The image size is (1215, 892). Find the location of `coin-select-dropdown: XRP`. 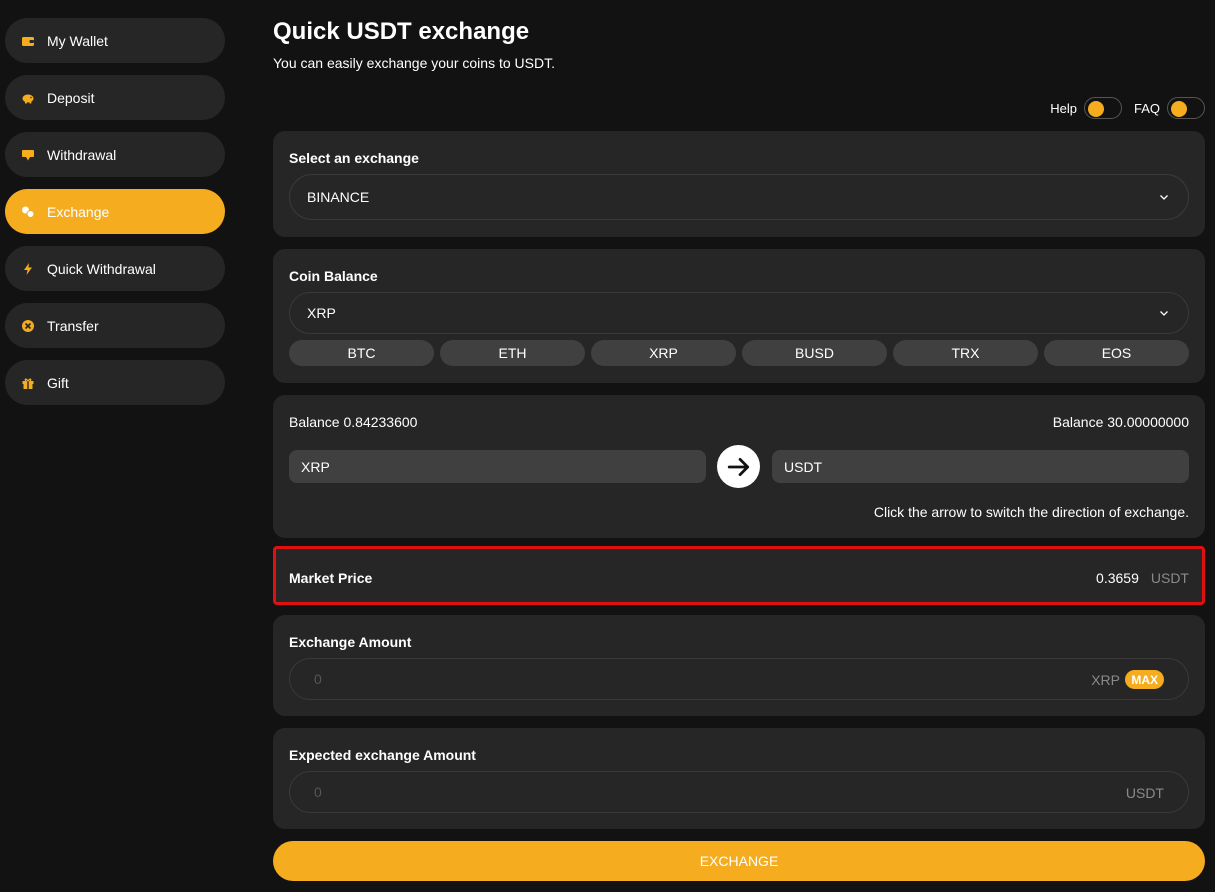

coin-select-dropdown: XRP is located at coordinates (739, 313).